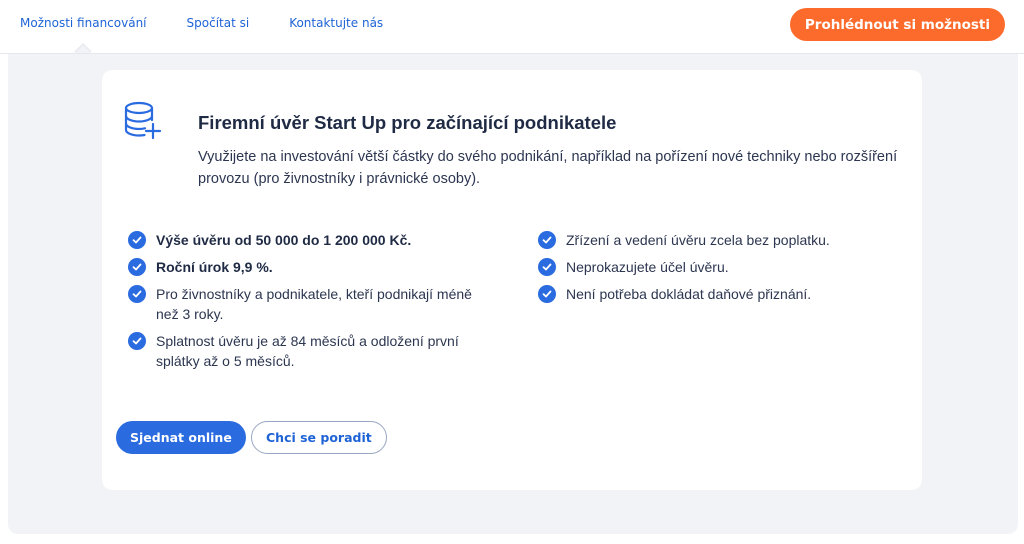  What do you see at coordinates (284, 240) in the screenshot?
I see `feature-text: Výše úvěru od 50 000 do 1 200 000 Kč.` at bounding box center [284, 240].